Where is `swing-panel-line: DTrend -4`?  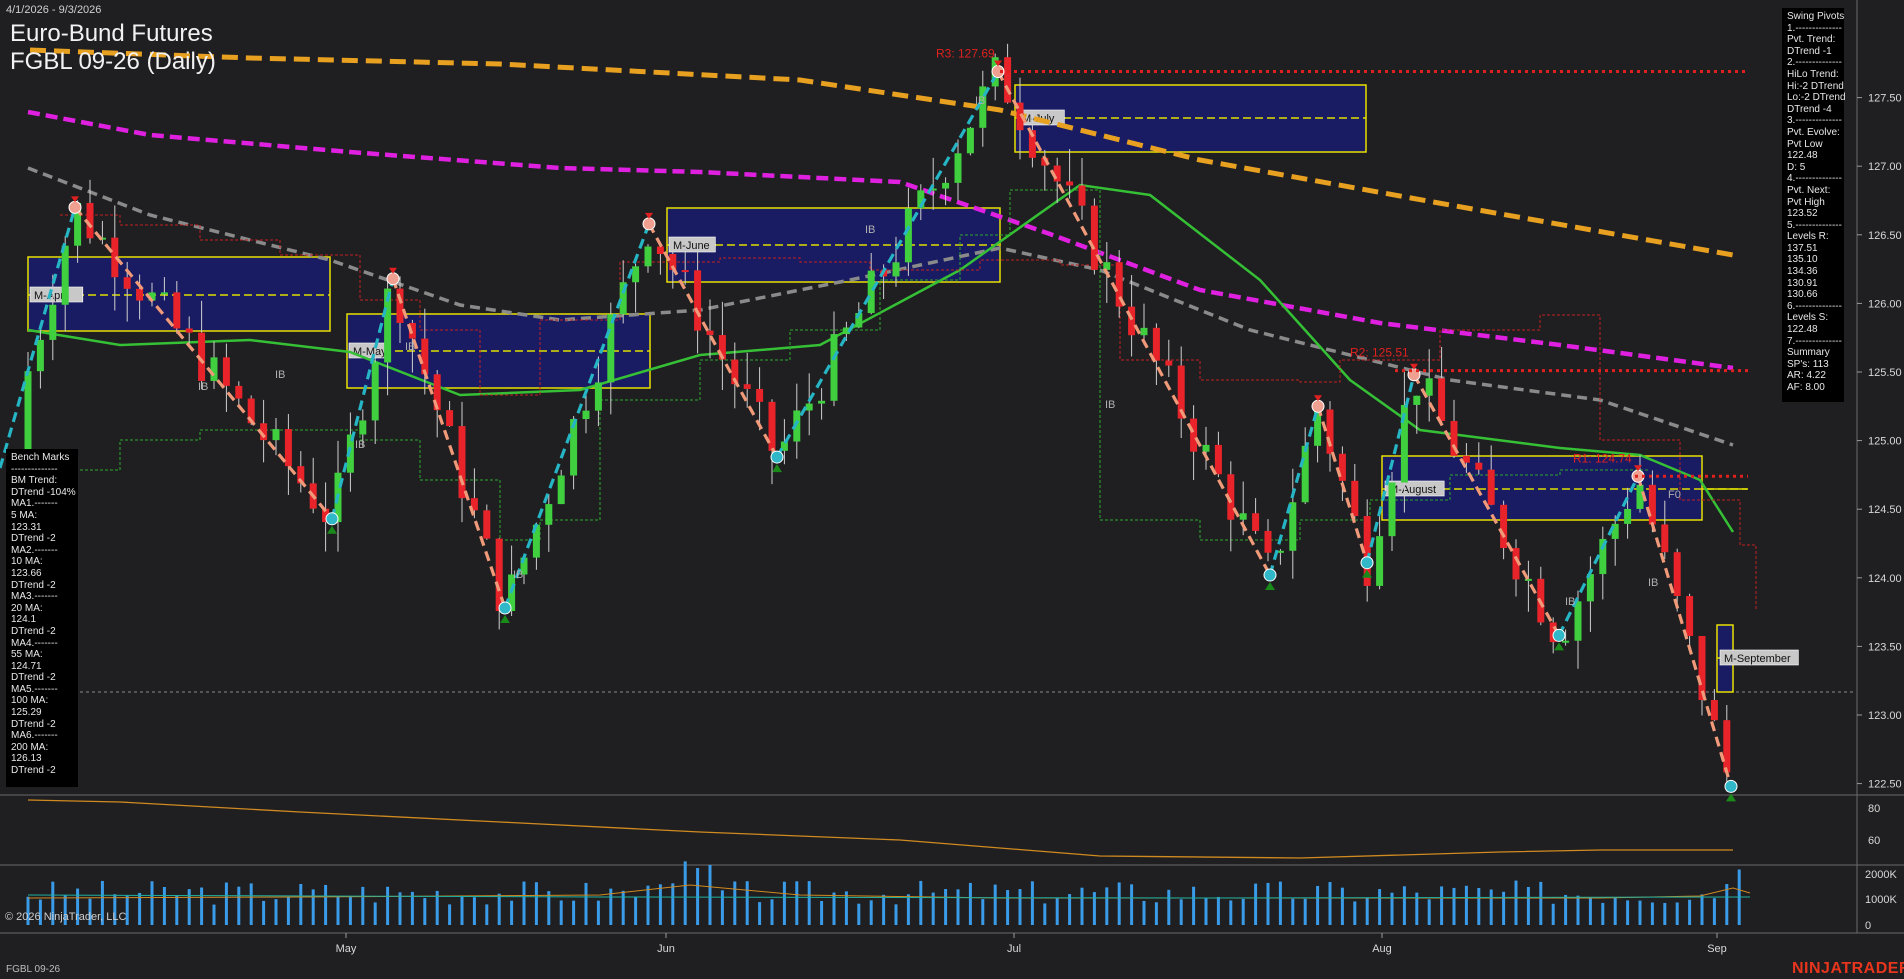
swing-panel-line: DTrend -4 is located at coordinates (1809, 109).